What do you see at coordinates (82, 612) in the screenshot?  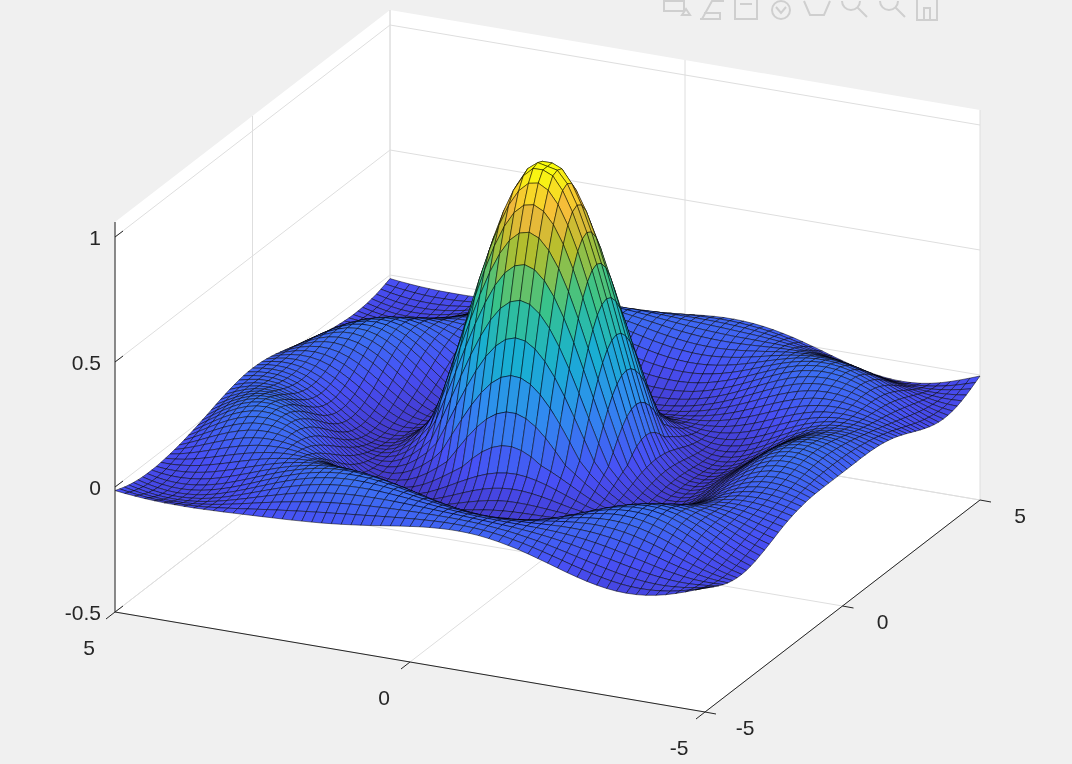 I see `z-tick-label: -0.5` at bounding box center [82, 612].